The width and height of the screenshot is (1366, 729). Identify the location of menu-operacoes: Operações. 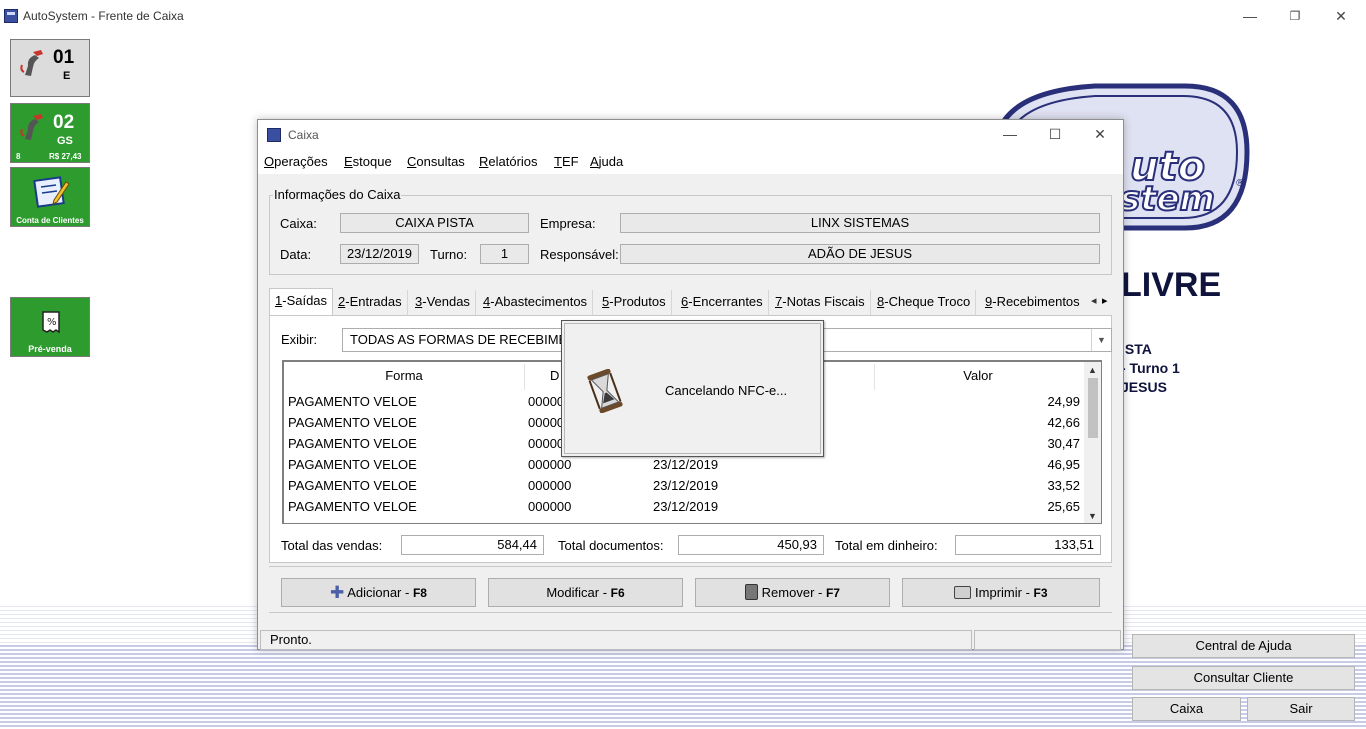
(296, 161).